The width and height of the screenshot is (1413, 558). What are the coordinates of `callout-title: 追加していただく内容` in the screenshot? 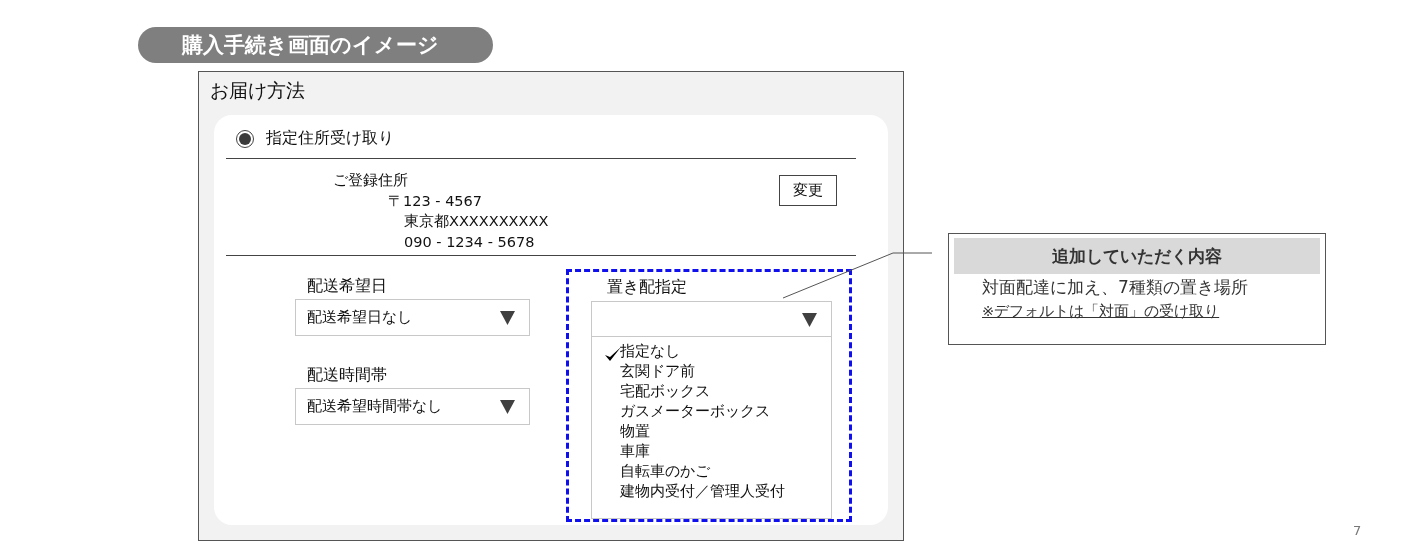 It's located at (1137, 256).